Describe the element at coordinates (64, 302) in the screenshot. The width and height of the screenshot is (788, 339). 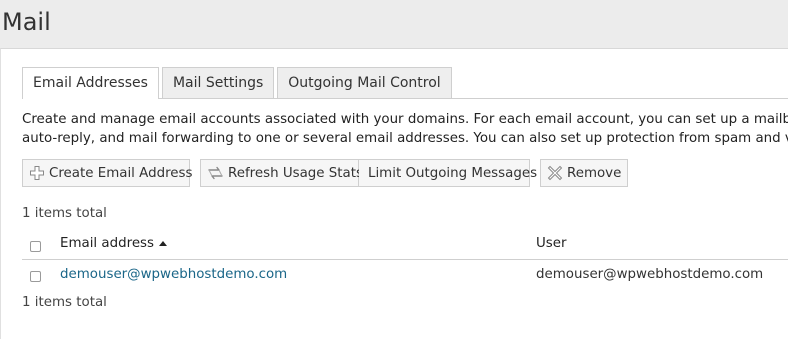
I see `items-total-bottom: 1 items total` at that location.